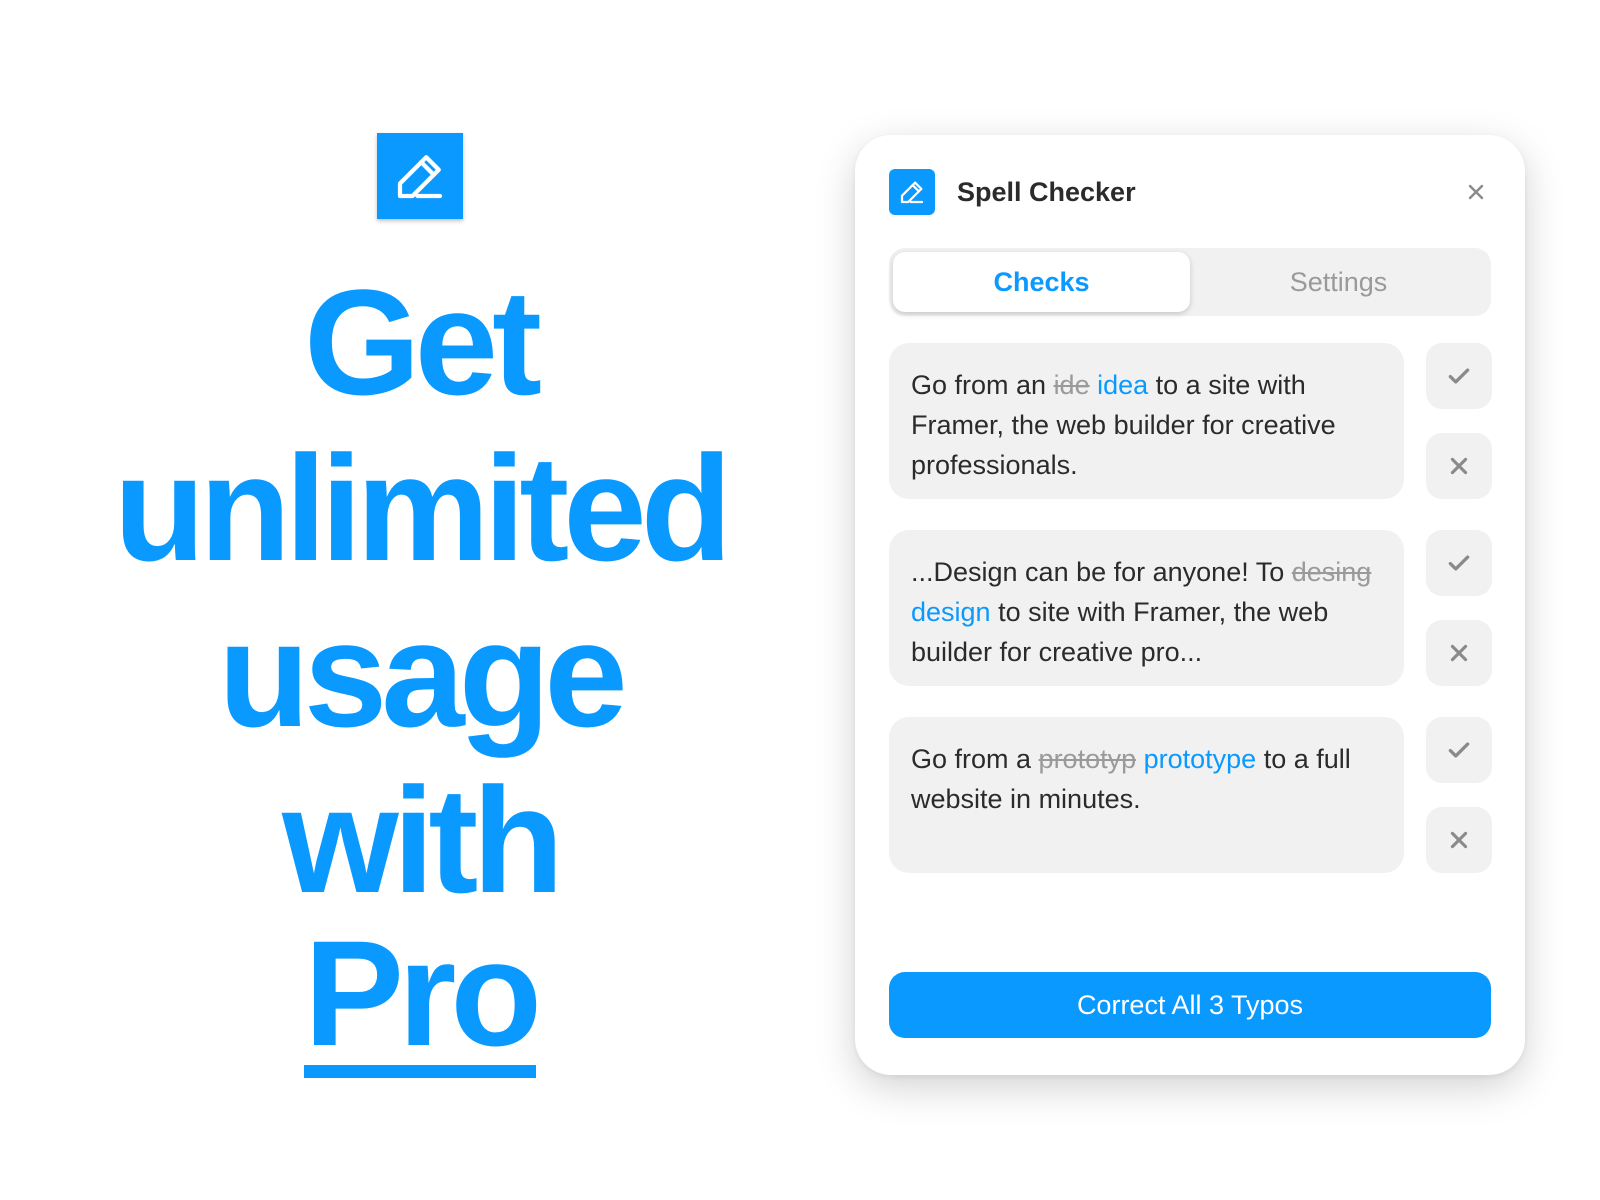 This screenshot has height=1200, width=1600. Describe the element at coordinates (1331, 572) in the screenshot. I see `misspelled-word: desing` at that location.